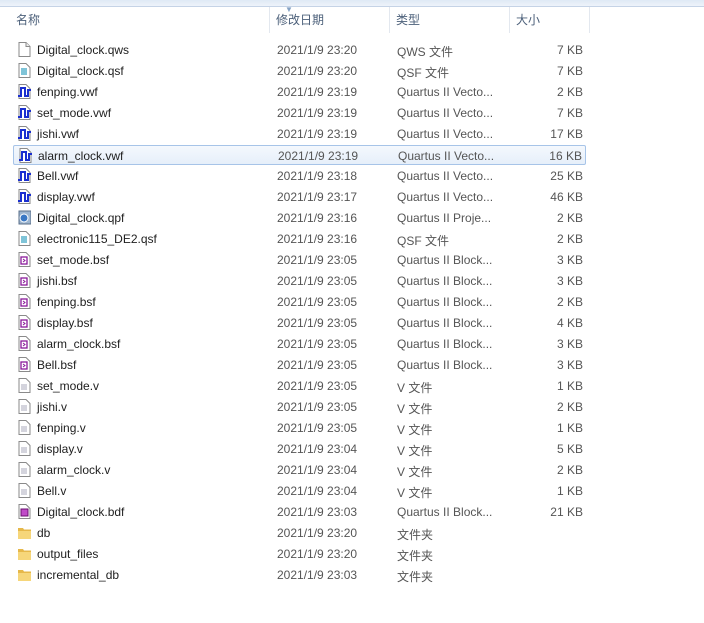  What do you see at coordinates (299, 386) in the screenshot?
I see `file-row: set_mode.v 2021/1/9 23:05 V 文件 1 KB` at bounding box center [299, 386].